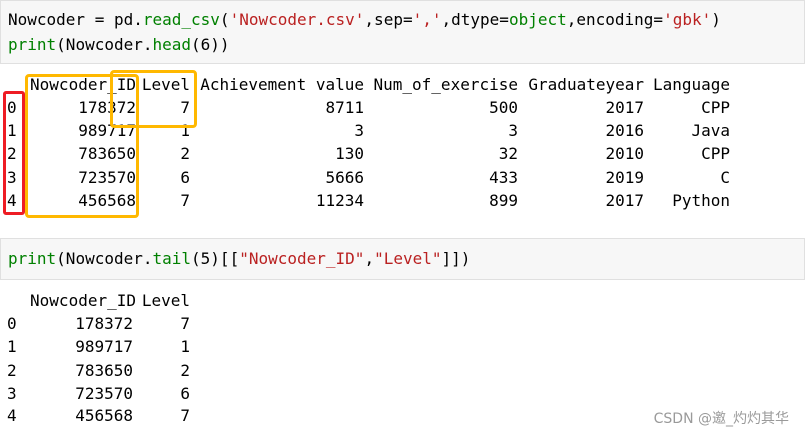 The width and height of the screenshot is (805, 436). What do you see at coordinates (172, 258) in the screenshot?
I see `code-token: tail` at bounding box center [172, 258].